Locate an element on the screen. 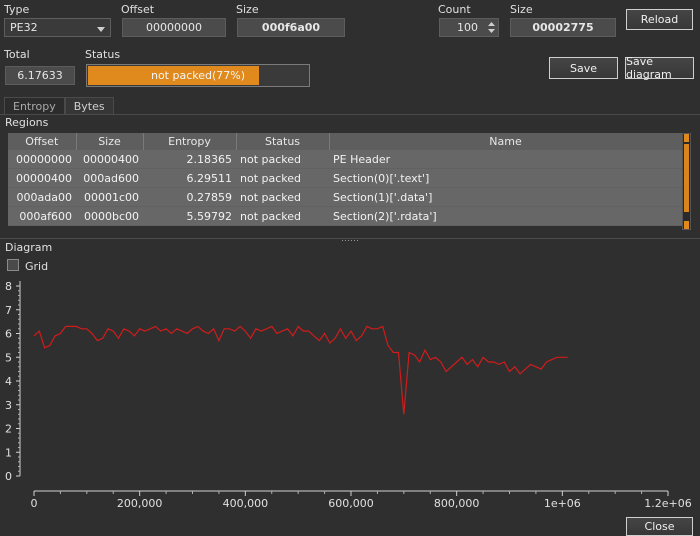 This screenshot has width=700, height=536. offset-field: 00000000 is located at coordinates (174, 27).